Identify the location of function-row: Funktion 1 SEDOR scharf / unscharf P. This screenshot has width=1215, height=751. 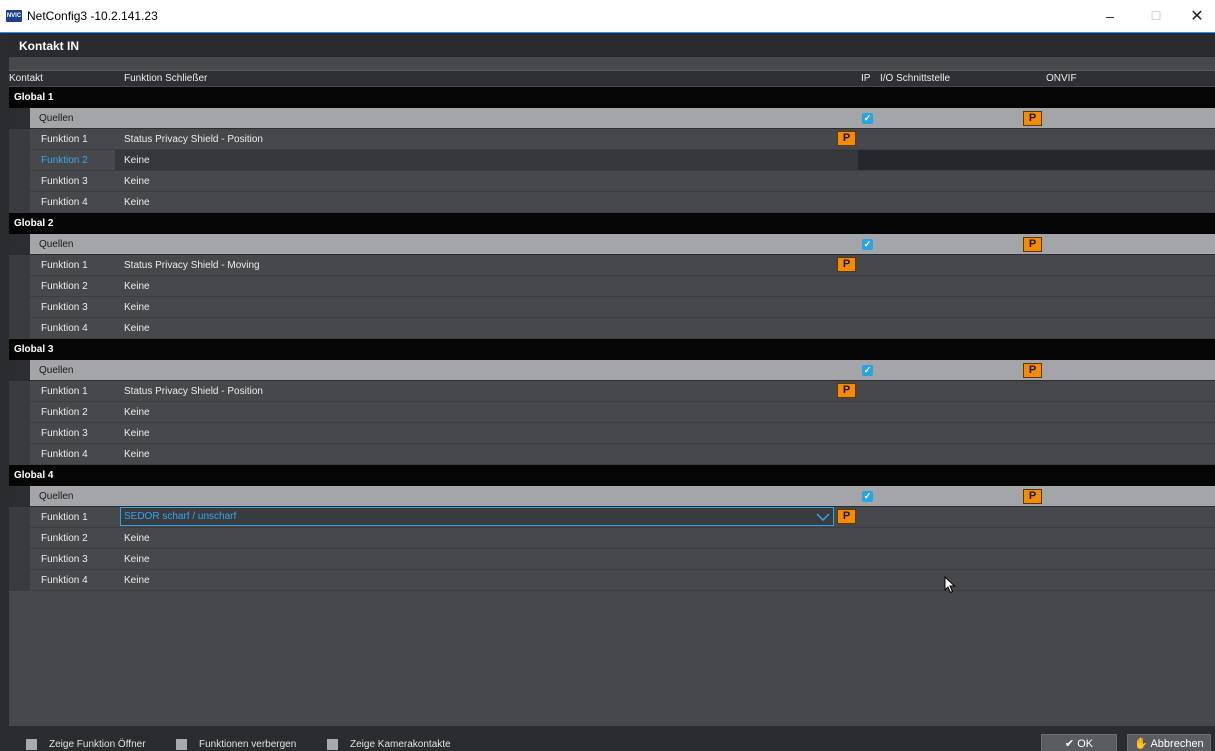
(612, 517).